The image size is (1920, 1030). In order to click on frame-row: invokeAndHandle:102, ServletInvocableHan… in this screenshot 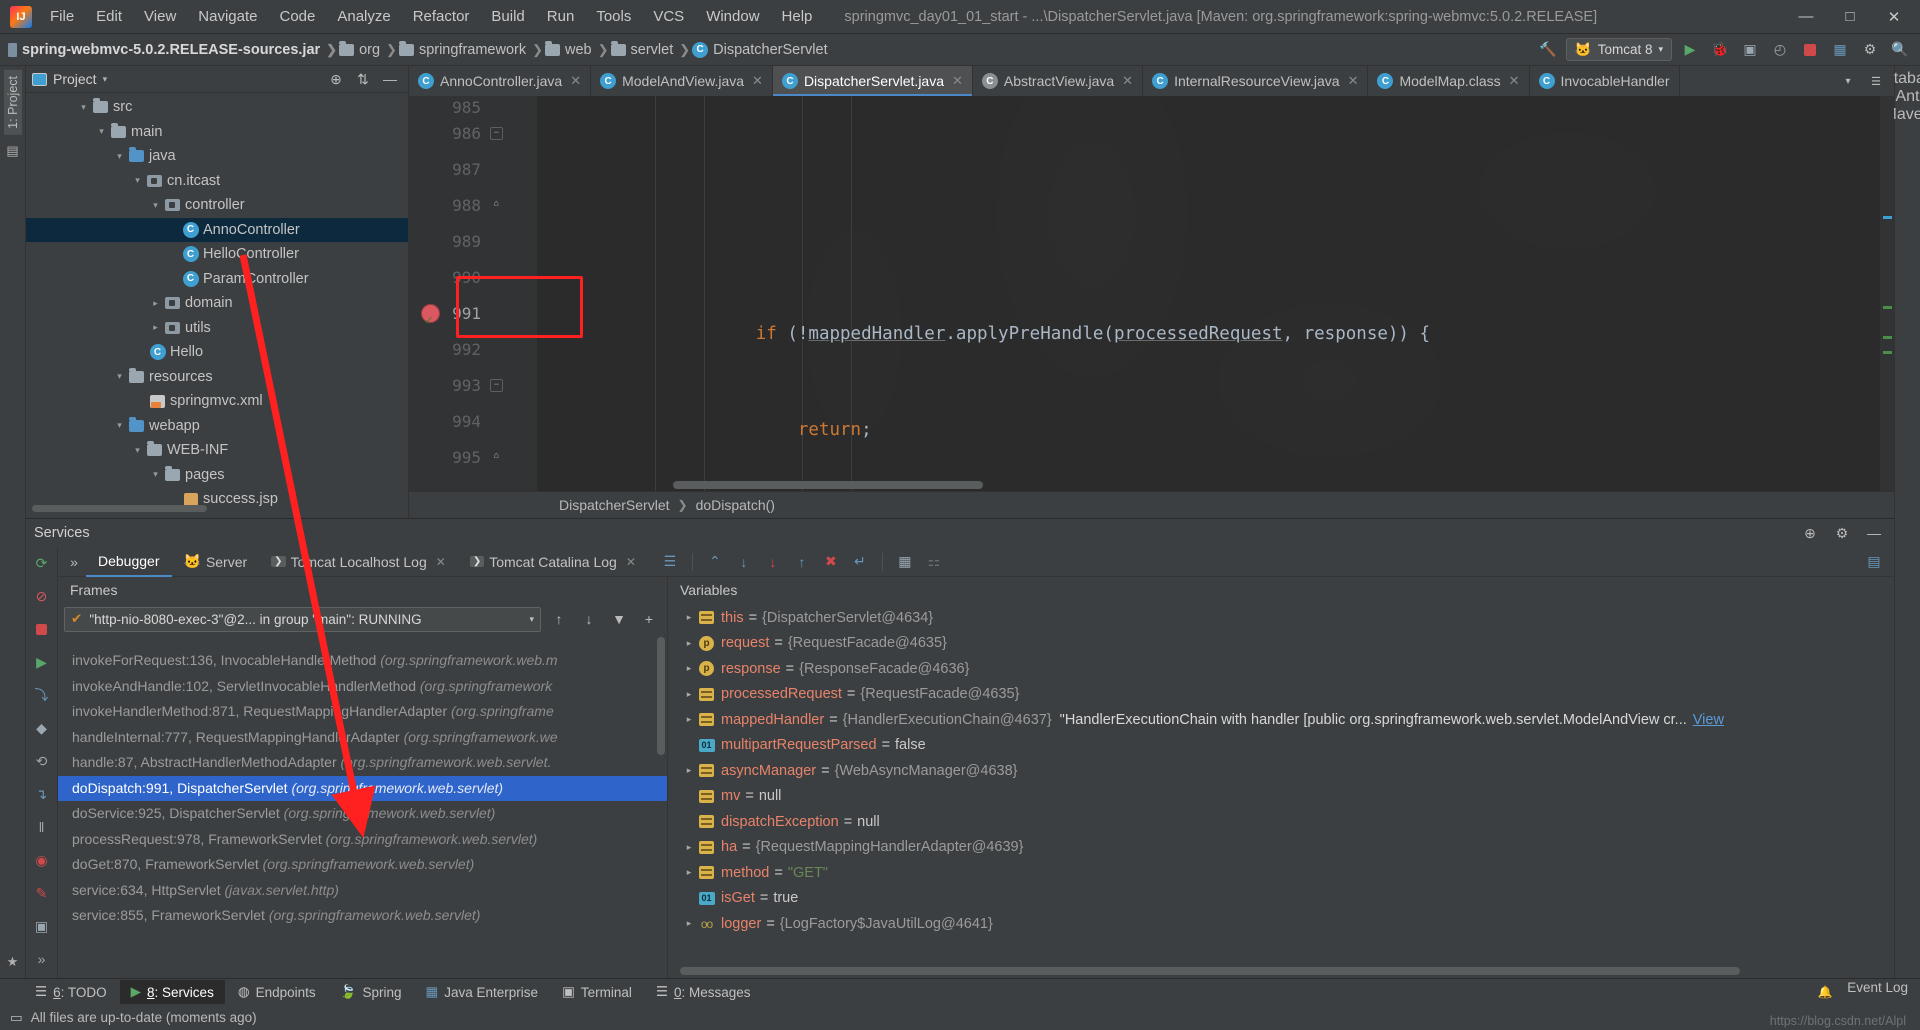, I will do `click(362, 687)`.